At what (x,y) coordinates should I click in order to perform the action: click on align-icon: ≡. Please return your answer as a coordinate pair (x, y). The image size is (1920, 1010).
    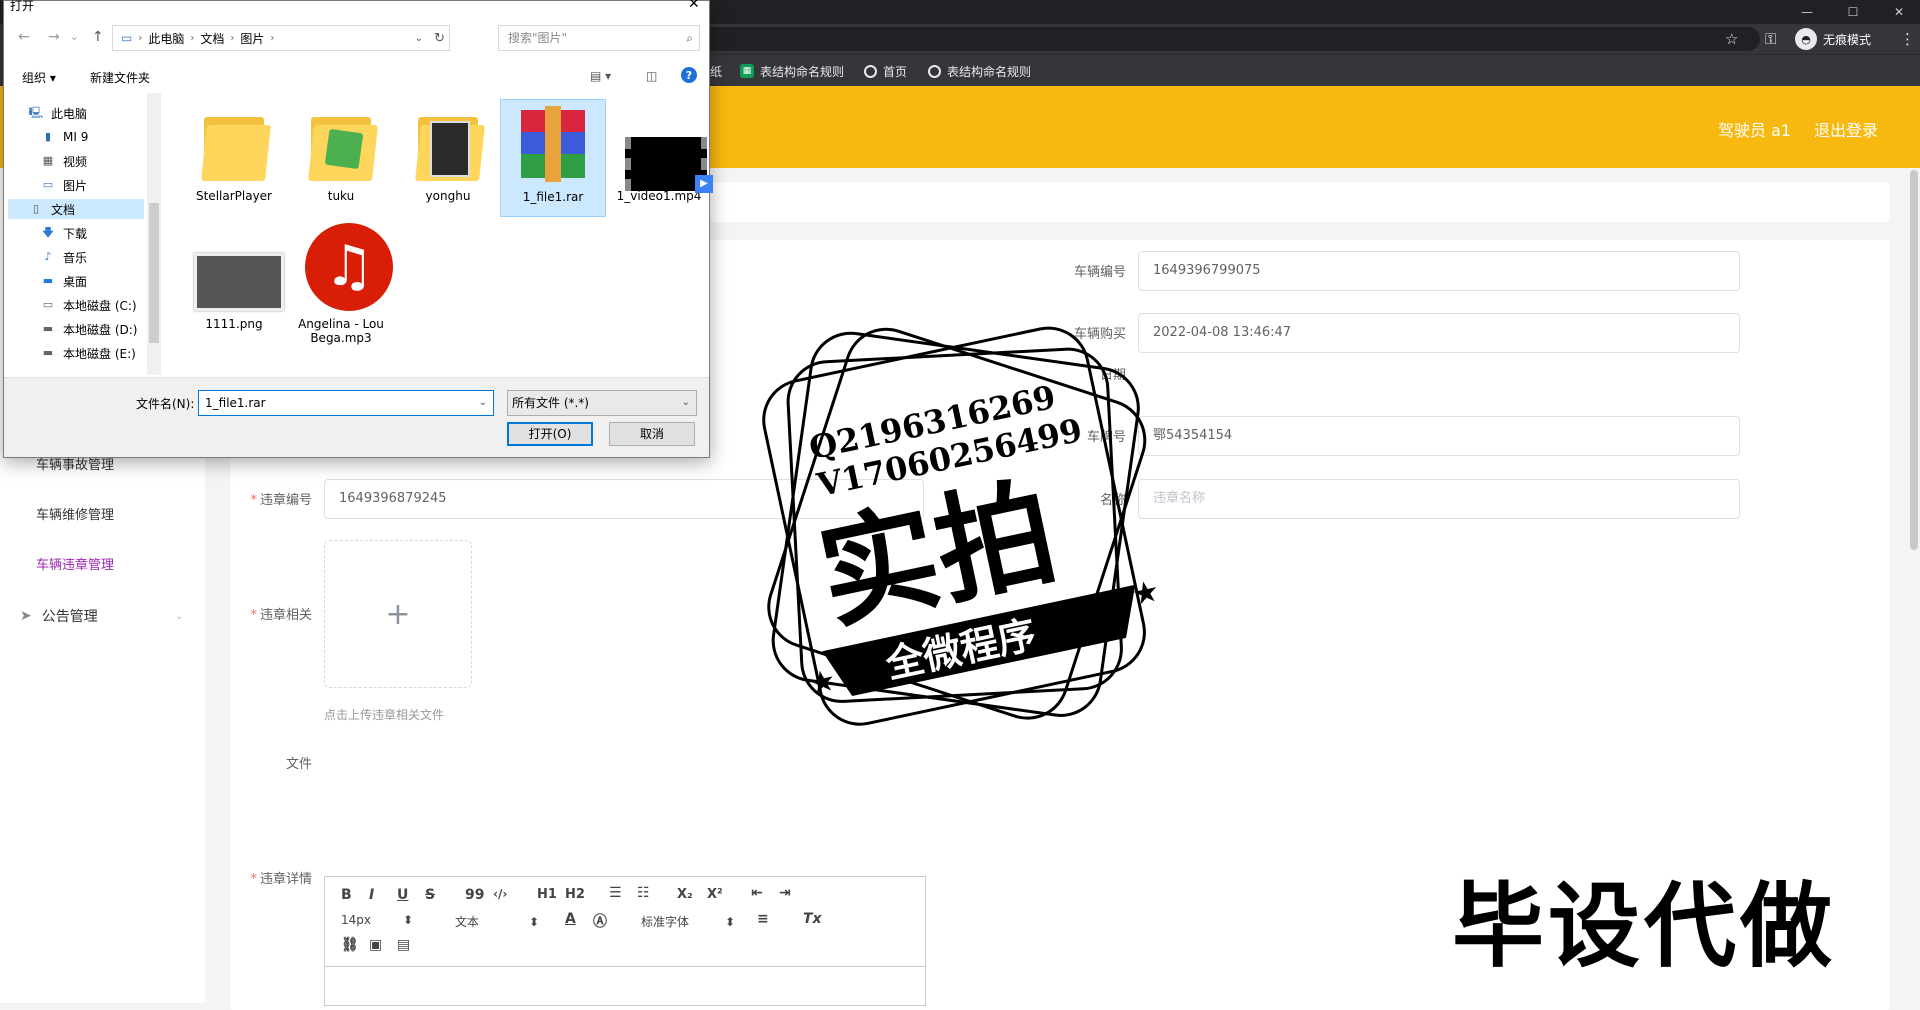
    Looking at the image, I should click on (763, 919).